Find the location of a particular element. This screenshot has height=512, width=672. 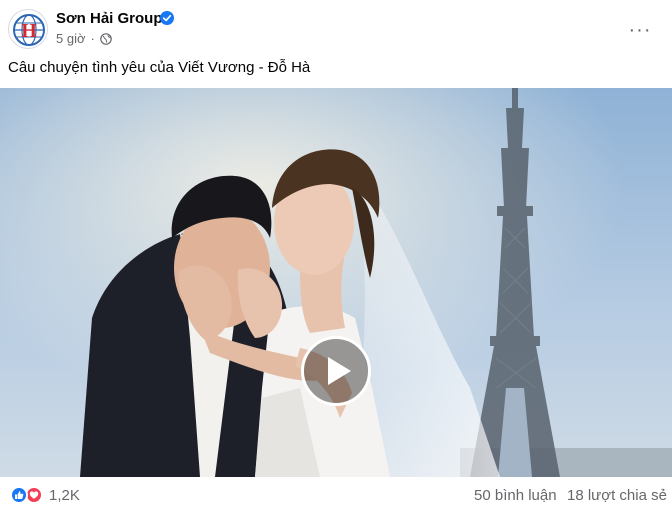

play-icon is located at coordinates (339, 371).